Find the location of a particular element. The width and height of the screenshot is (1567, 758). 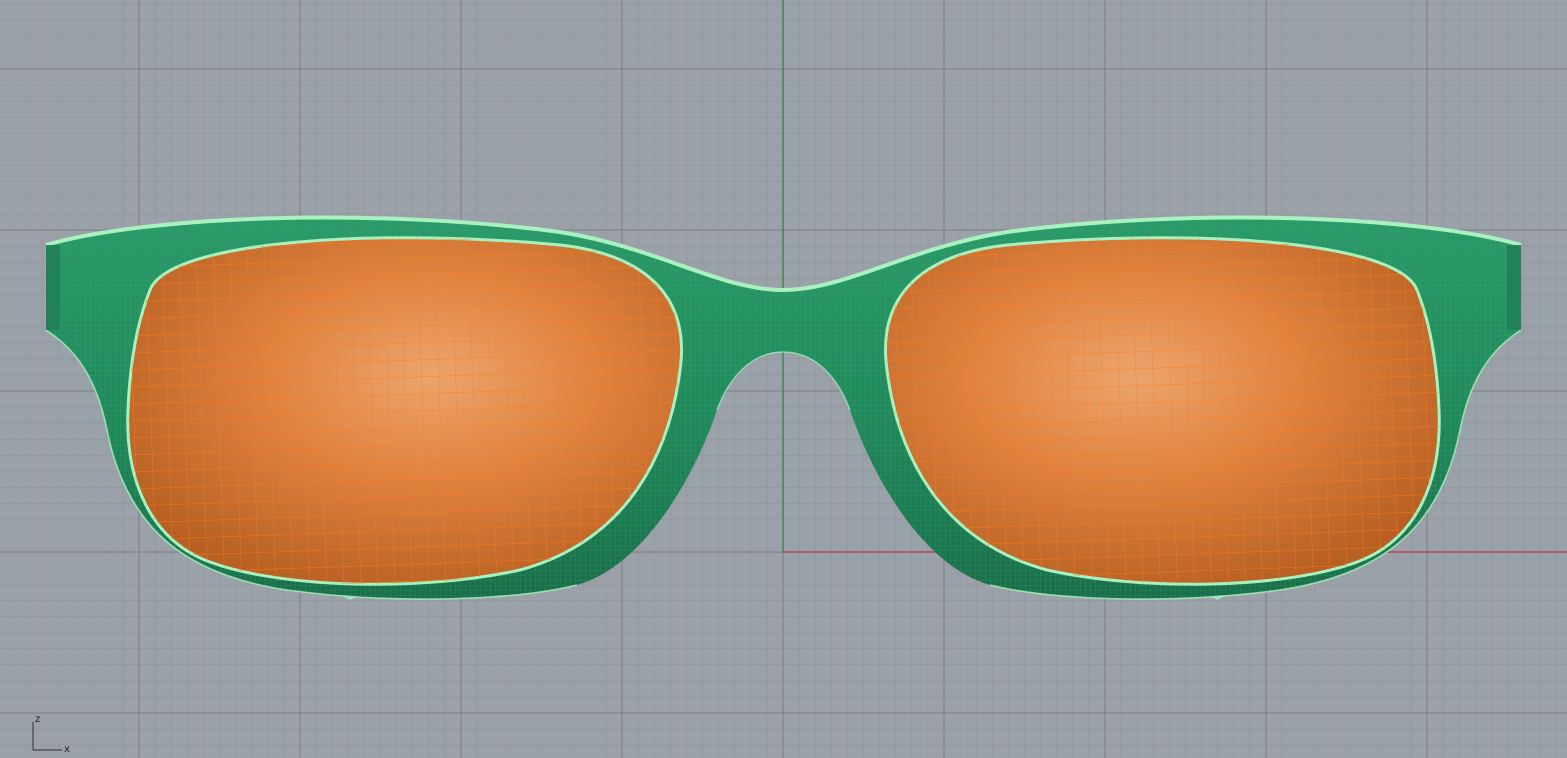

hinge-right is located at coordinates (1514, 287).